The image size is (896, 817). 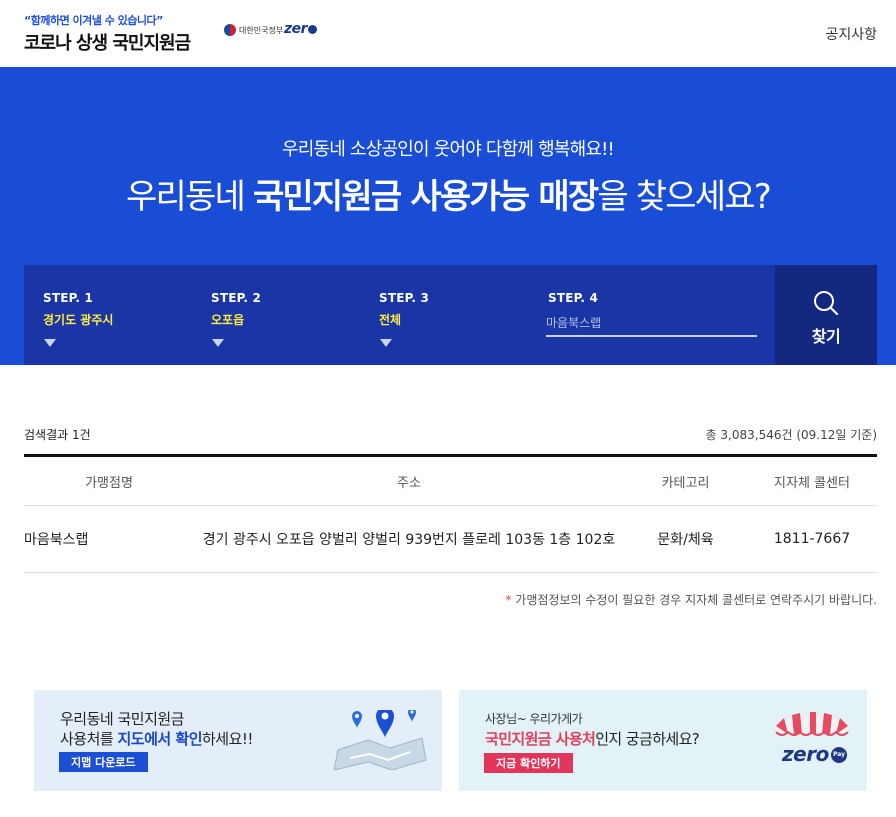 What do you see at coordinates (425, 197) in the screenshot?
I see `hero-title-bold: 국민지원금 사용가능 매장` at bounding box center [425, 197].